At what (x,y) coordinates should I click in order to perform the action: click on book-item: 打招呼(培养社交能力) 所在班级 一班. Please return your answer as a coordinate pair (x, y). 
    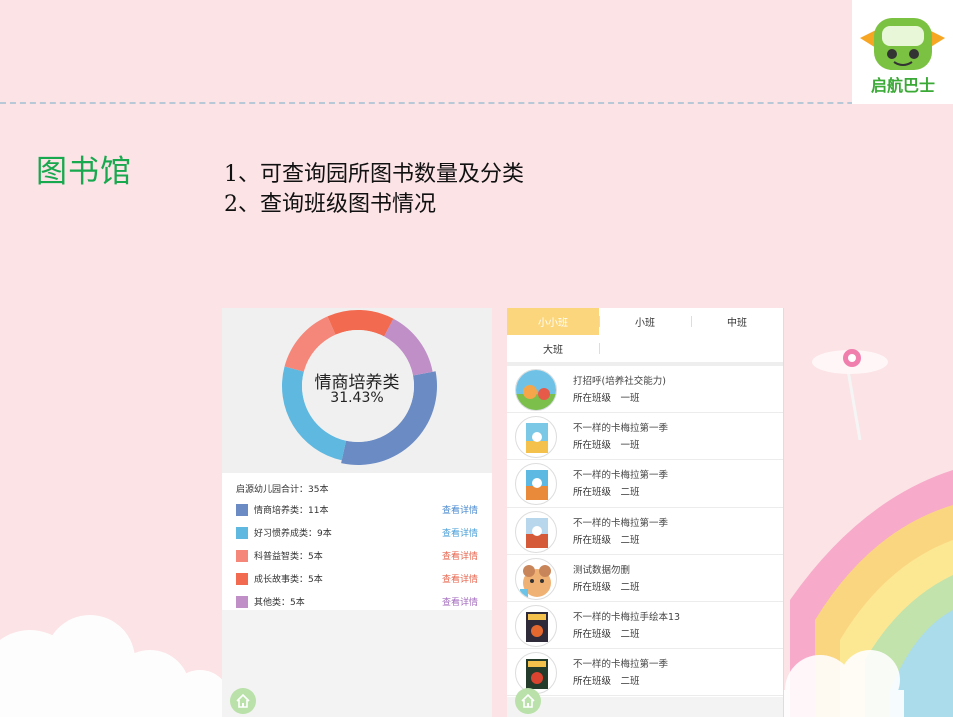
    Looking at the image, I should click on (645, 390).